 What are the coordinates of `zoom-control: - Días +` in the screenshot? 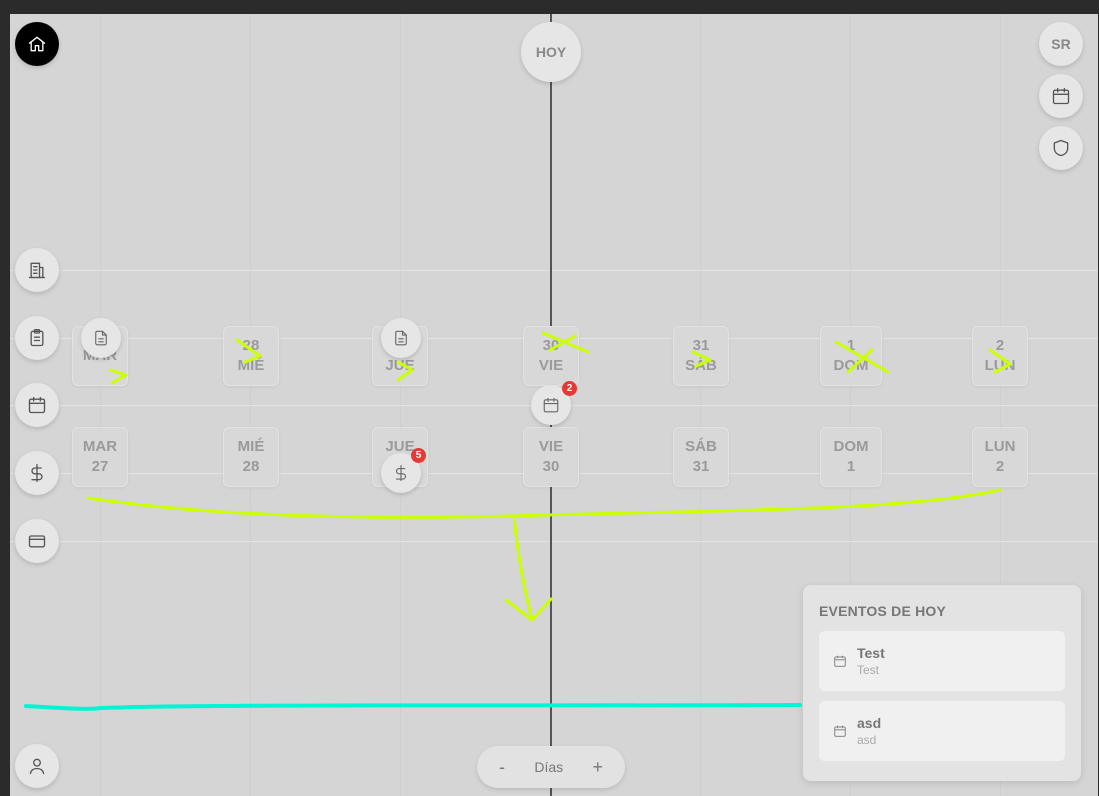 It's located at (551, 767).